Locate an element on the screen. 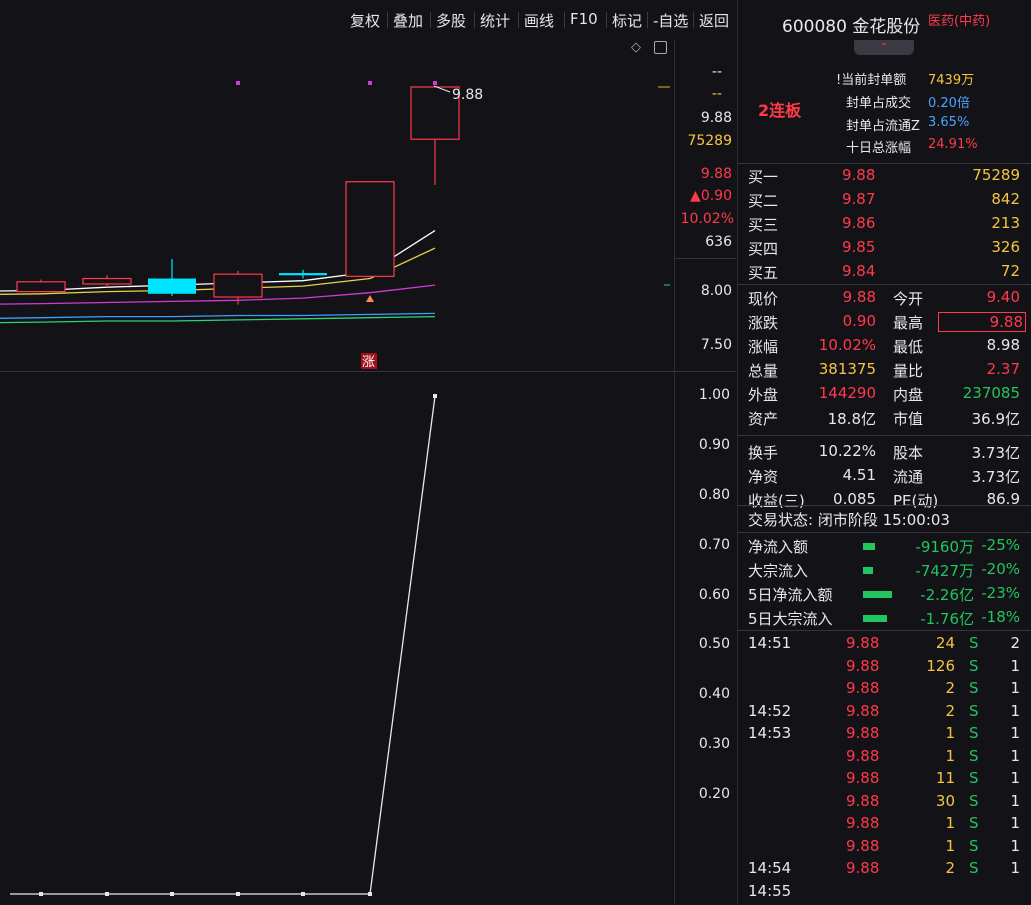  flow-pct-1: -20% is located at coordinates (1000, 569).